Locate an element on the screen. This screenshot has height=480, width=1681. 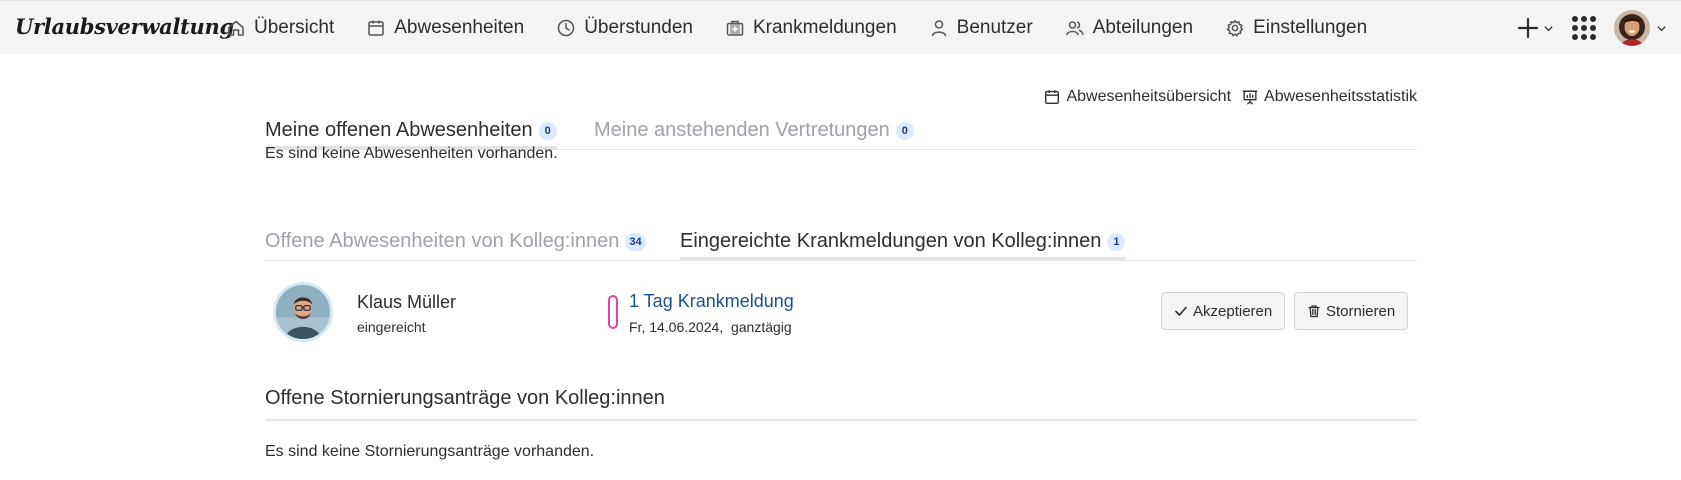
tab-colleague-open-absences: Offene Abwesenheiten von Kolleg:innen 34 is located at coordinates (455, 245).